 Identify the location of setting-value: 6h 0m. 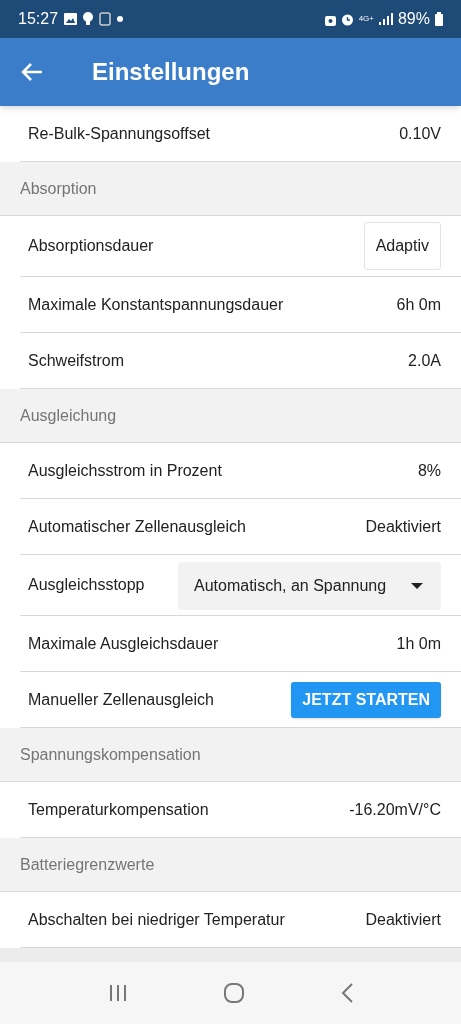
(418, 304).